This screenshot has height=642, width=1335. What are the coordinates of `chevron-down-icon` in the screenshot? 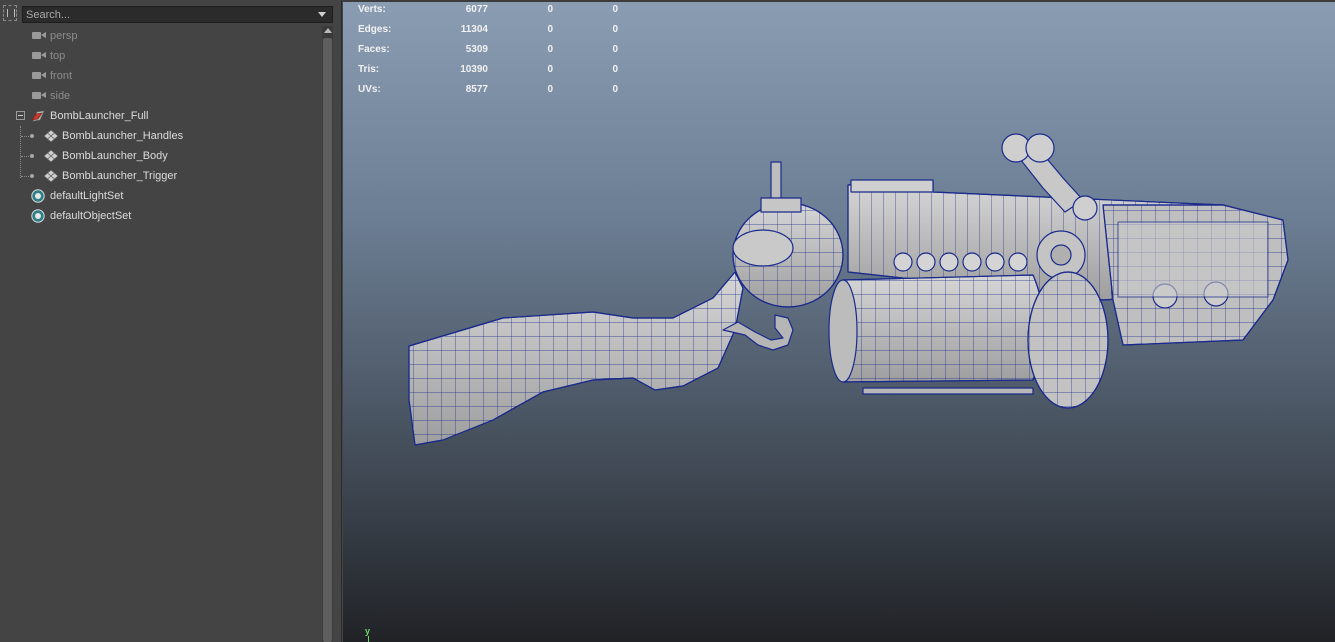 It's located at (322, 14).